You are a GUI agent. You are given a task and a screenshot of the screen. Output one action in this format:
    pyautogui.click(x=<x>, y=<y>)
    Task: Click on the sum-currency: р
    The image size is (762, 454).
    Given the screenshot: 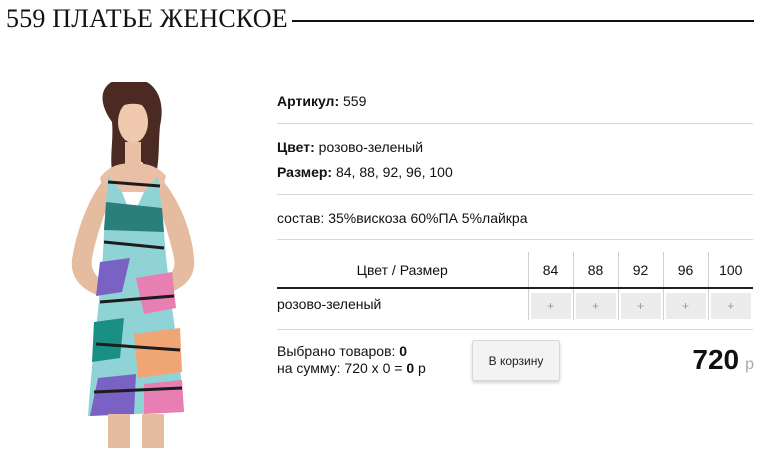 What is the action you would take?
    pyautogui.click(x=422, y=368)
    